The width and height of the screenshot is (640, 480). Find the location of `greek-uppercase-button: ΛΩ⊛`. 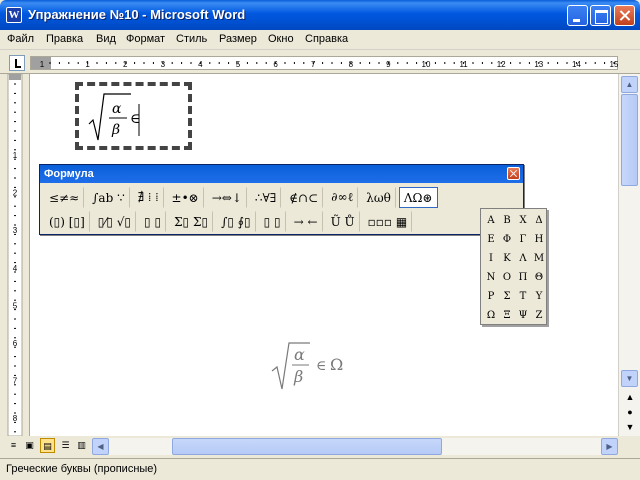

greek-uppercase-button: ΛΩ⊛ is located at coordinates (418, 197).